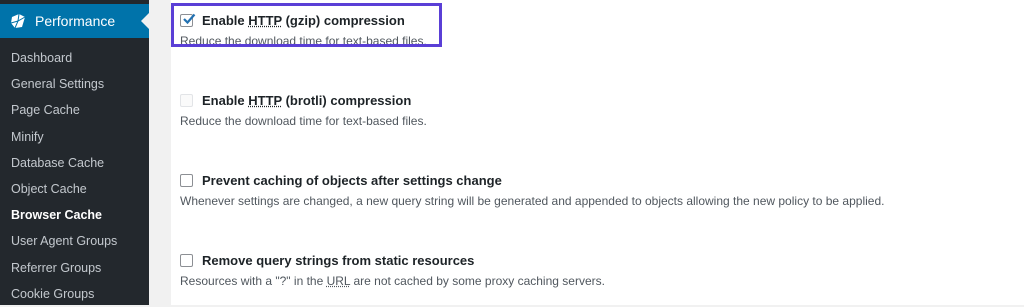 Image resolution: width=1024 pixels, height=307 pixels. What do you see at coordinates (306, 25) in the screenshot?
I see `highlight-box` at bounding box center [306, 25].